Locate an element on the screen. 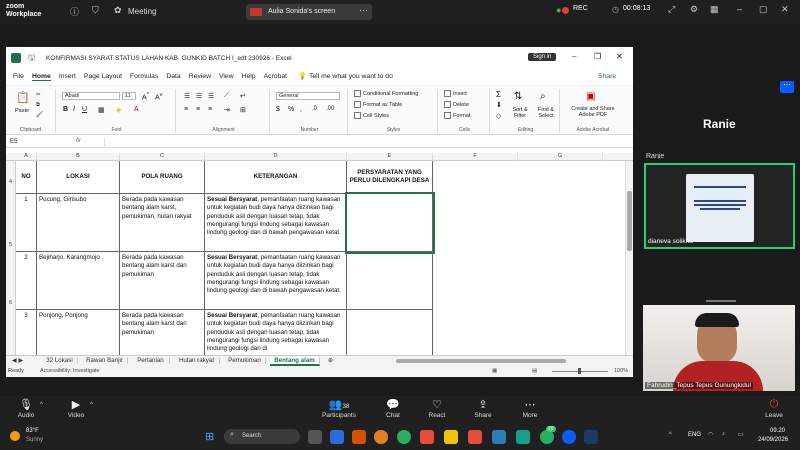  participant-tile-2: Fahrudin_Tepus Tepus Gunungkidul is located at coordinates (719, 348).